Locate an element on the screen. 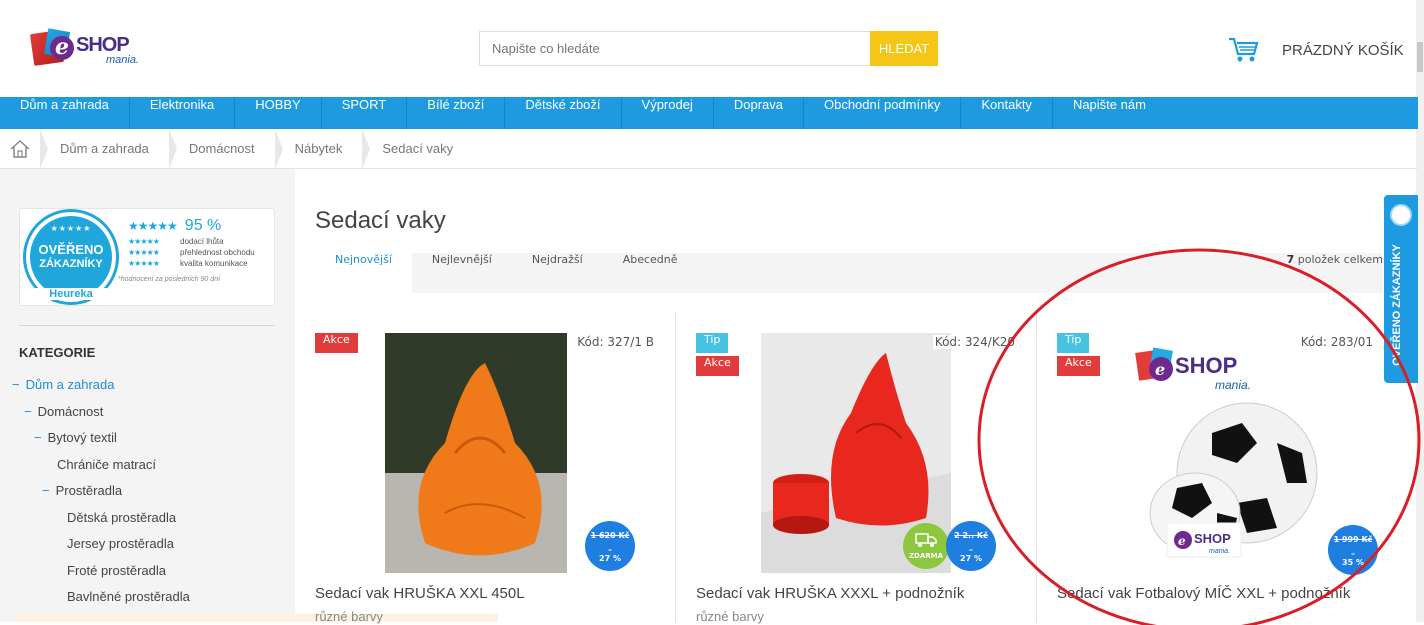 This screenshot has height=625, width=1424. category-item: Froté prostěradla is located at coordinates (116, 570).